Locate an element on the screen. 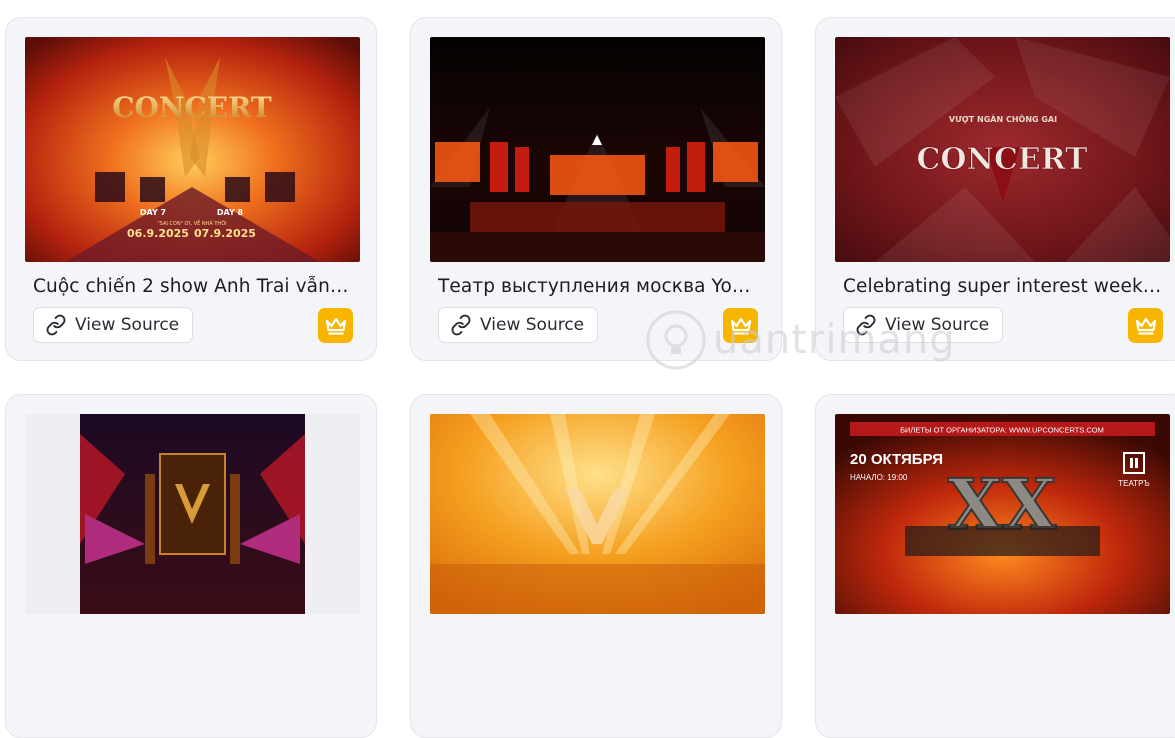 This screenshot has width=1175, height=738. poster-venue: ТЕАТРЪ is located at coordinates (1134, 483).